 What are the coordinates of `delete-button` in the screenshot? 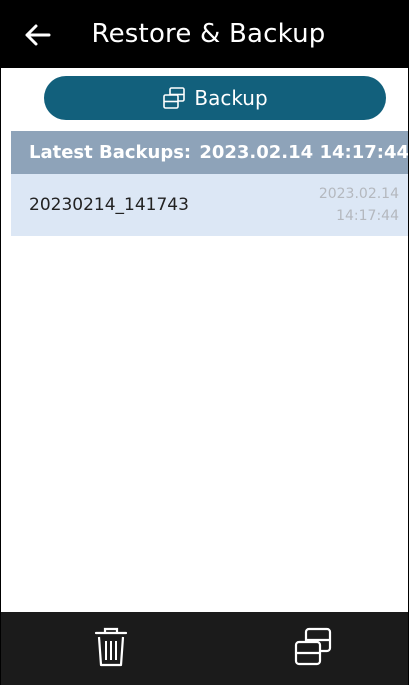 It's located at (111, 647).